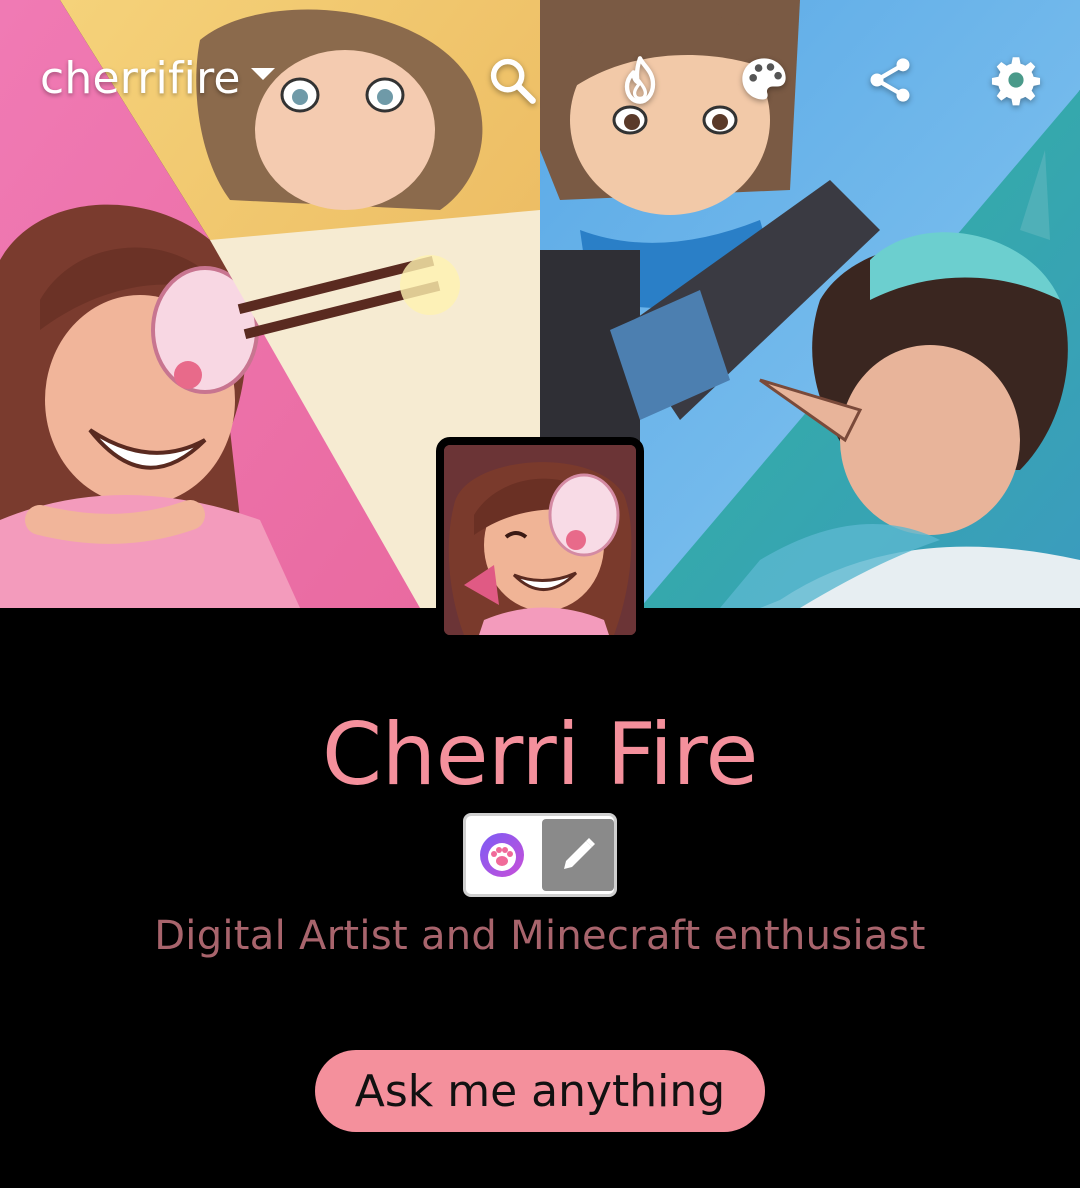 The height and width of the screenshot is (1188, 1080). What do you see at coordinates (512, 80) in the screenshot?
I see `search-icon` at bounding box center [512, 80].